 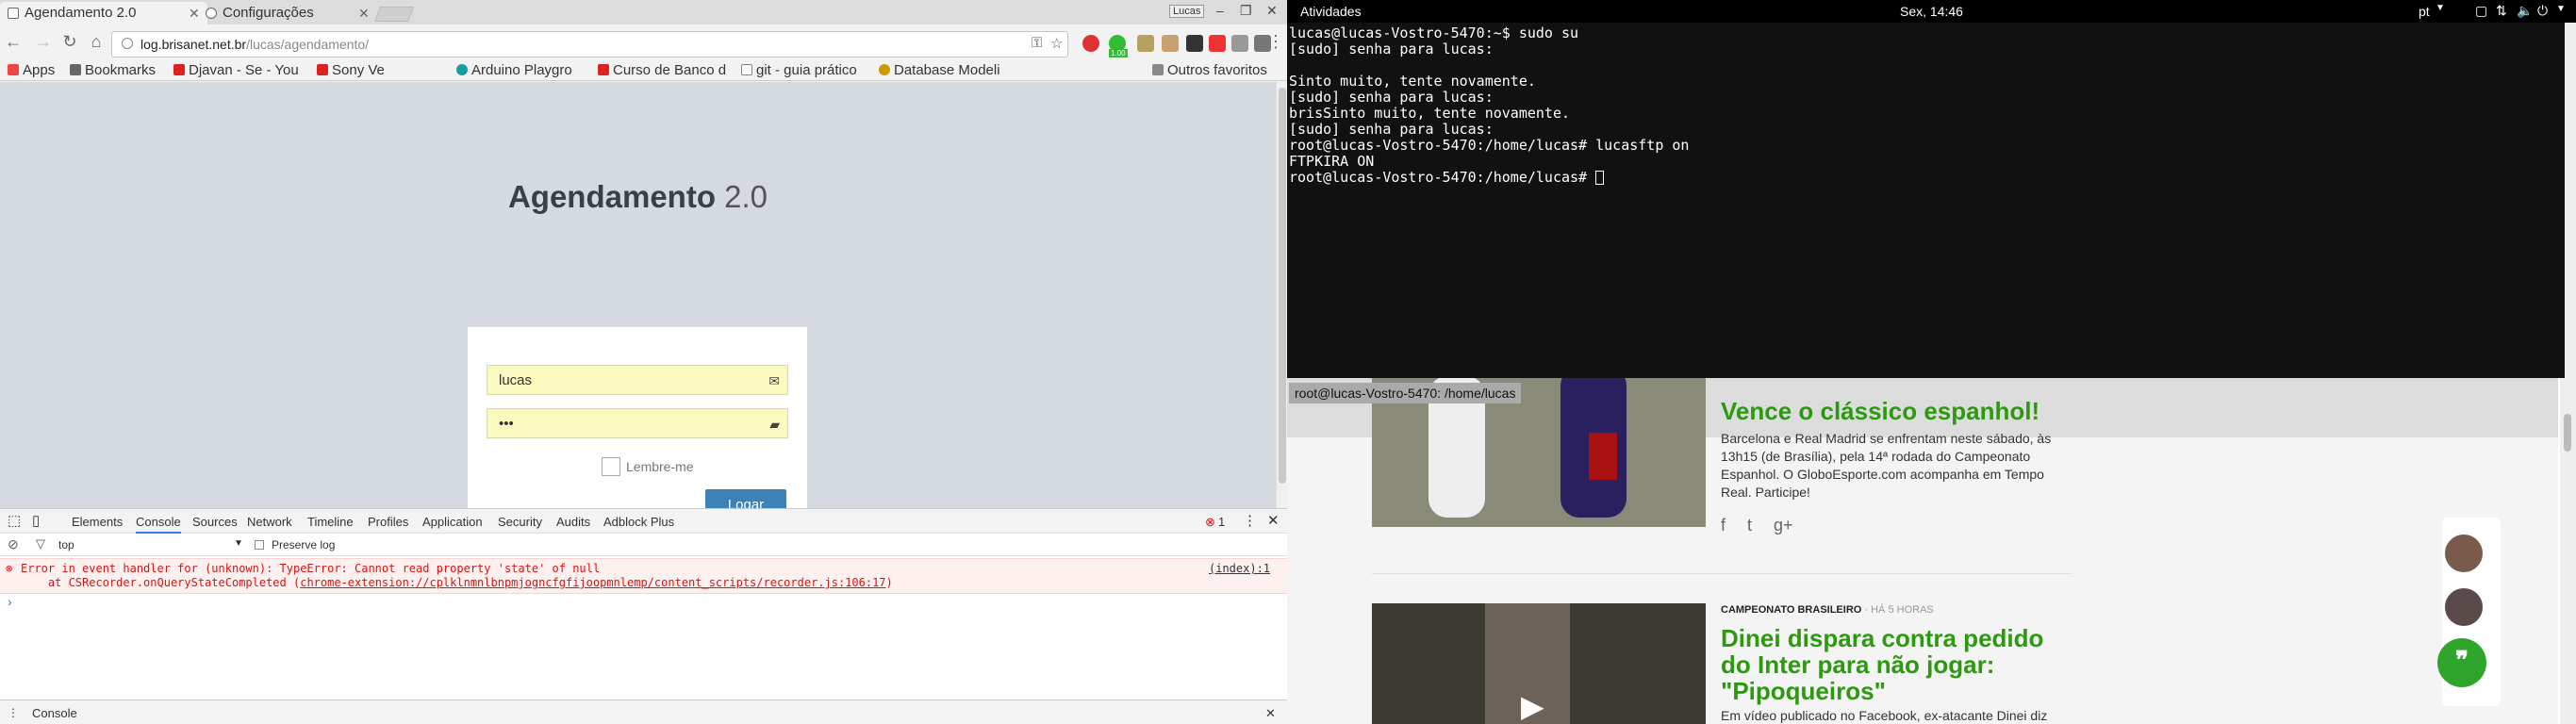 I want to click on bookmark-git: git - guia prático, so click(x=799, y=70).